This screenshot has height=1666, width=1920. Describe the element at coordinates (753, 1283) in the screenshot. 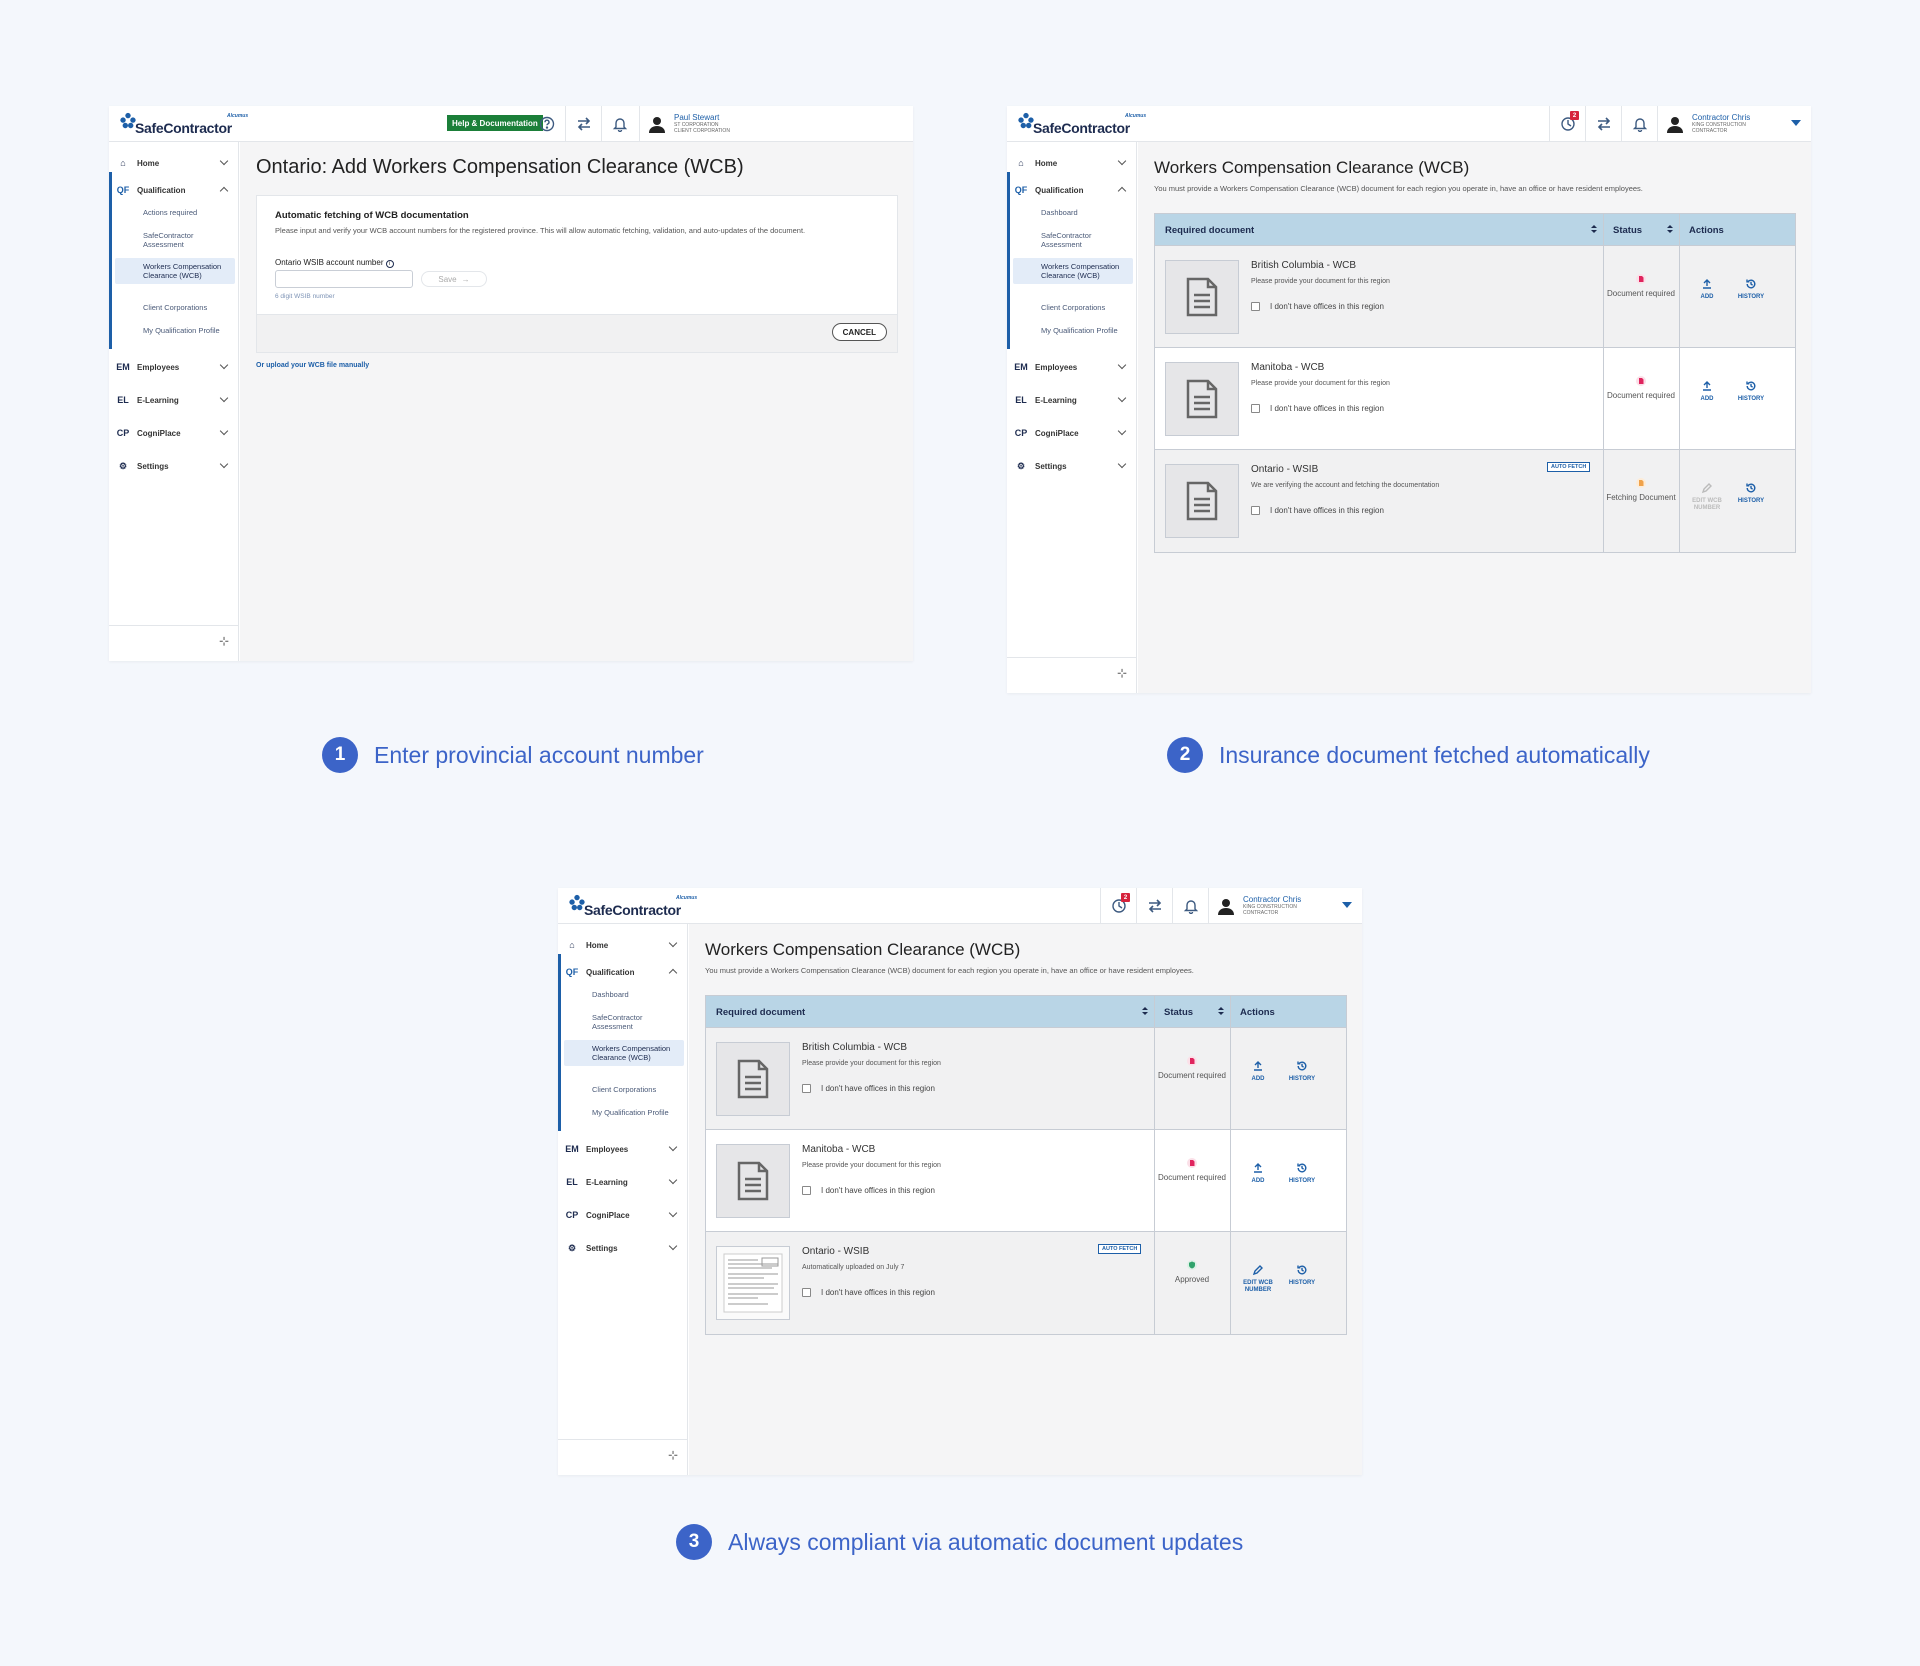

I see `document-scan-thumbnail` at that location.